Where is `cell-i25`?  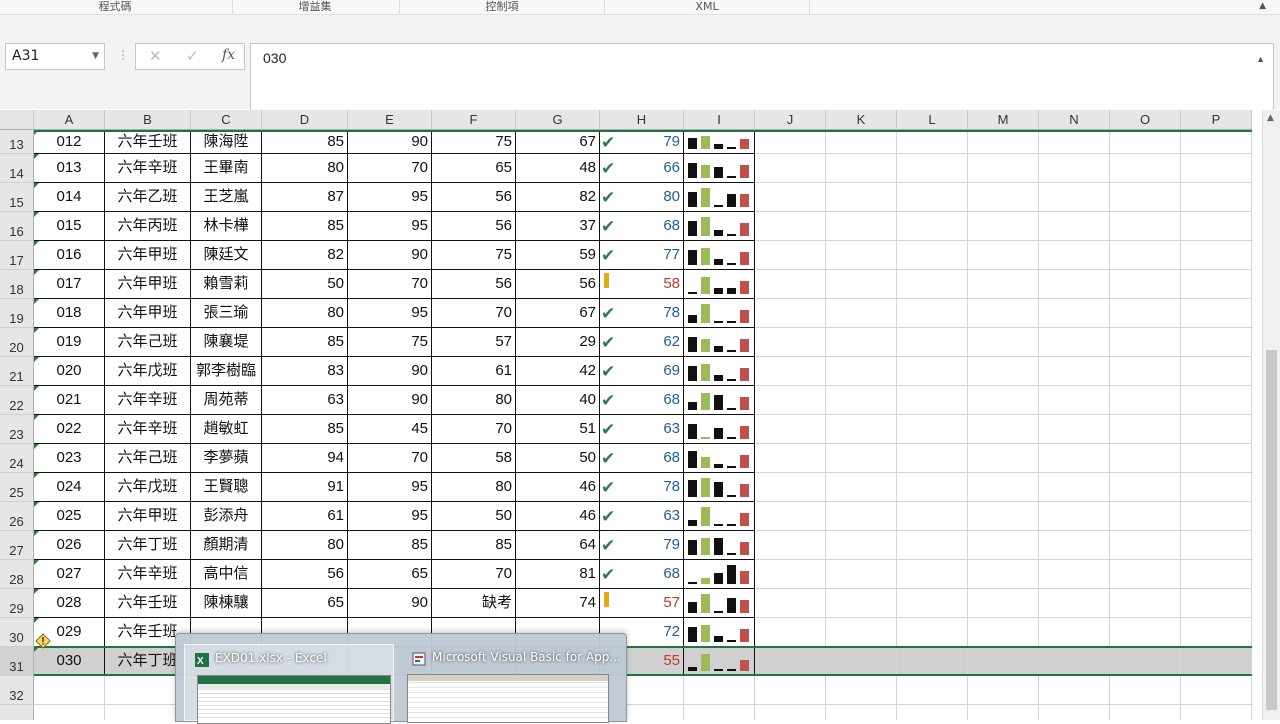 cell-i25 is located at coordinates (719, 487).